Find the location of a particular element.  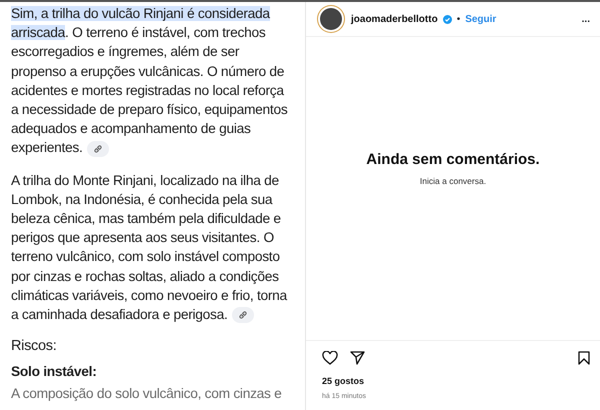

empty-comments-title: Ainda sem comentários. is located at coordinates (453, 160).